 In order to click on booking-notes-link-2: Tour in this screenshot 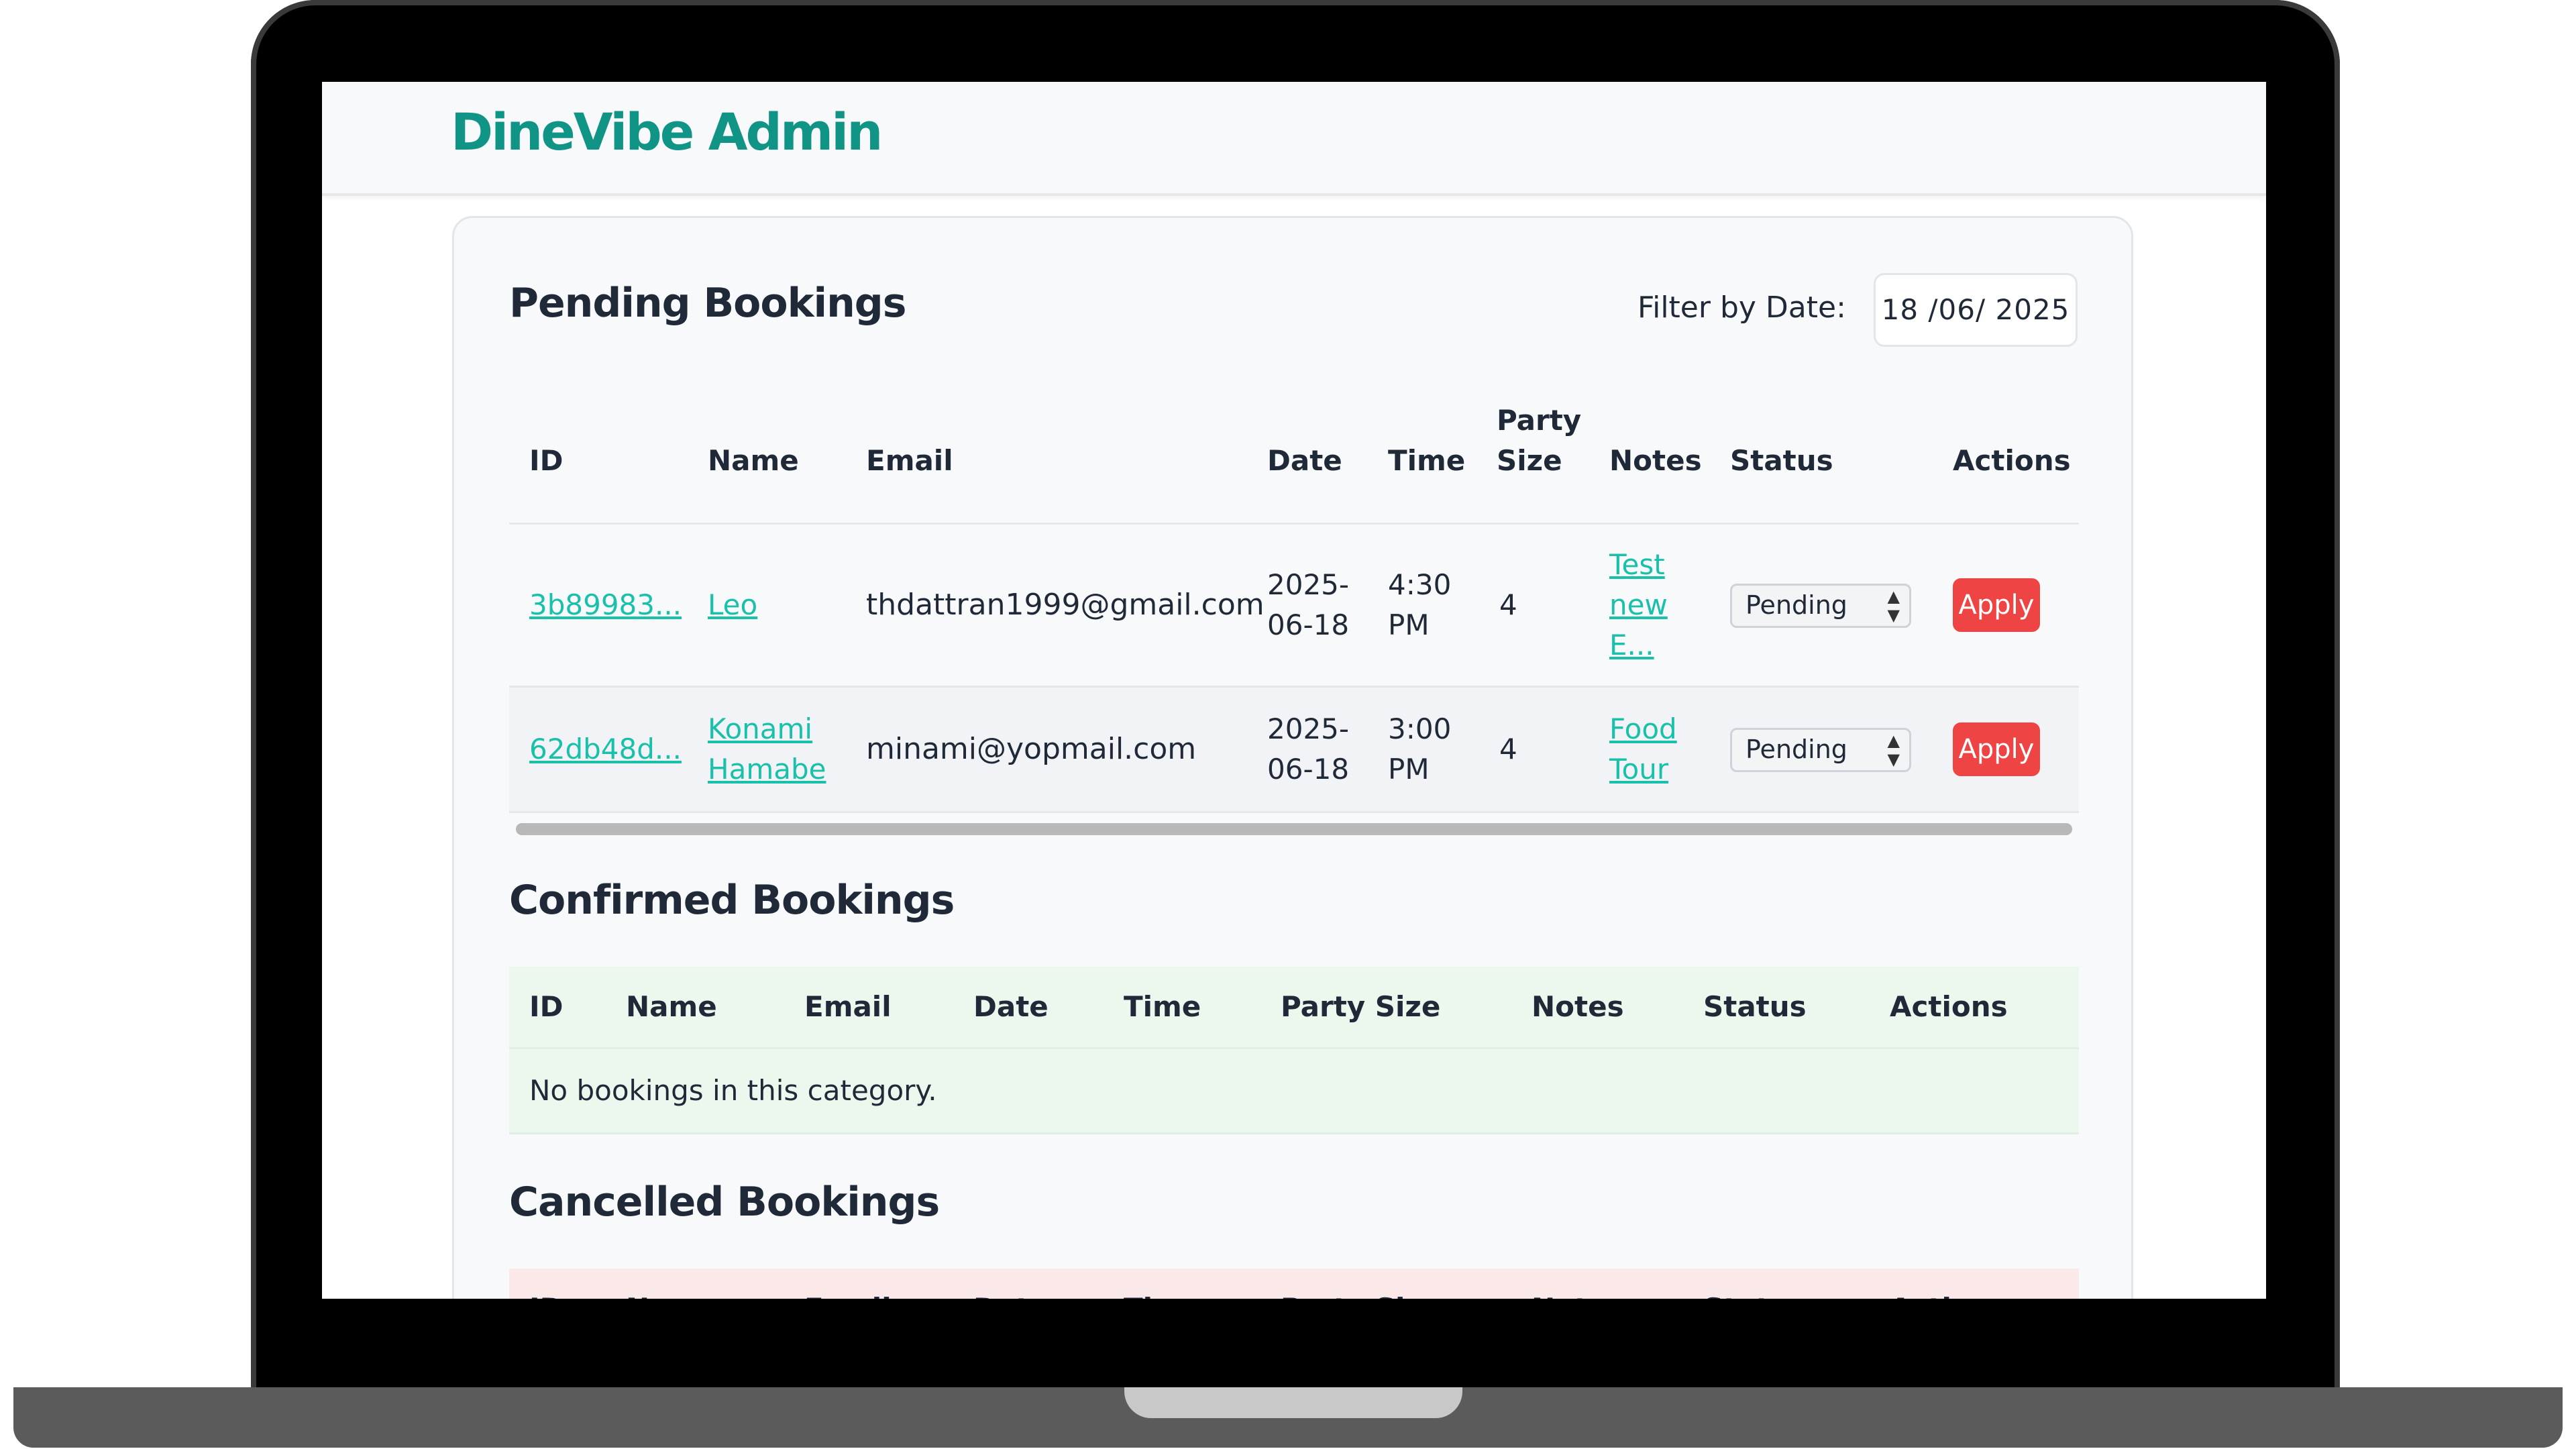, I will do `click(1638, 769)`.